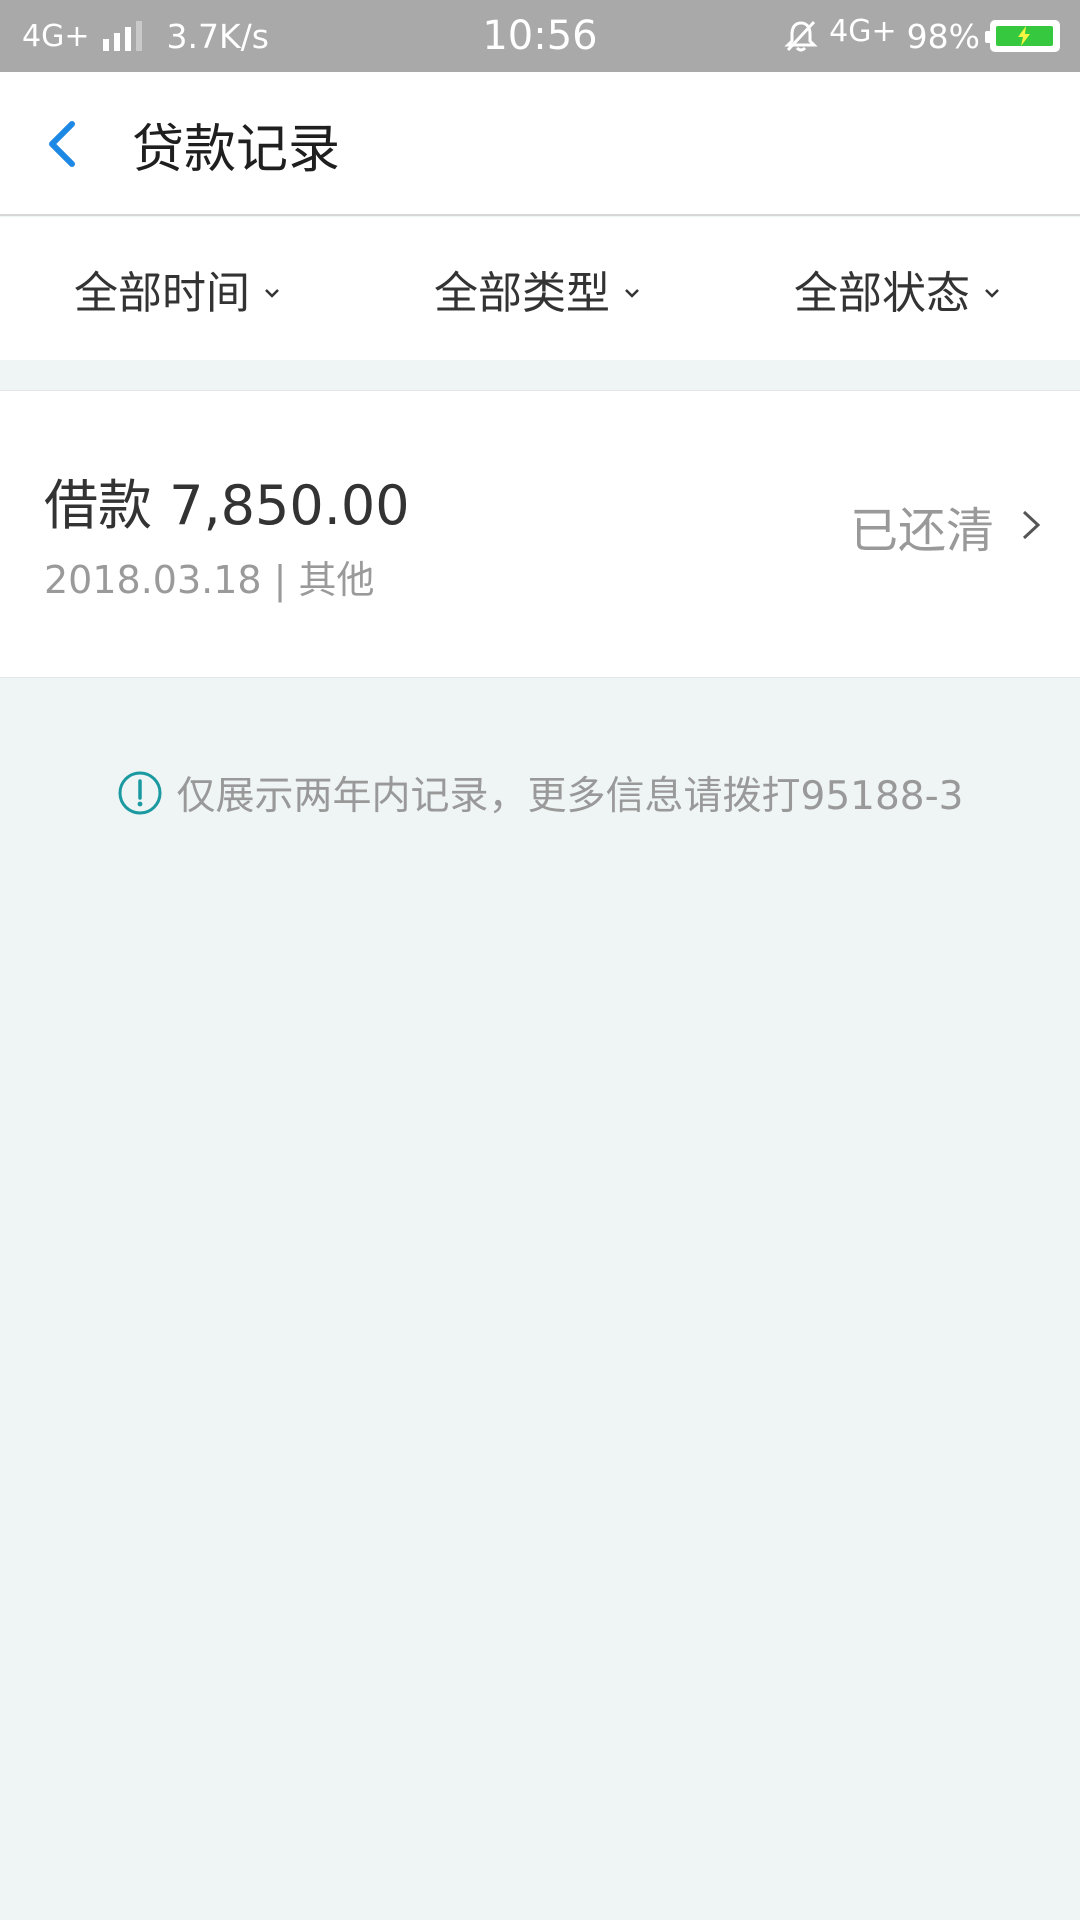 The image size is (1080, 1920). I want to click on battery-icon, so click(1022, 36).